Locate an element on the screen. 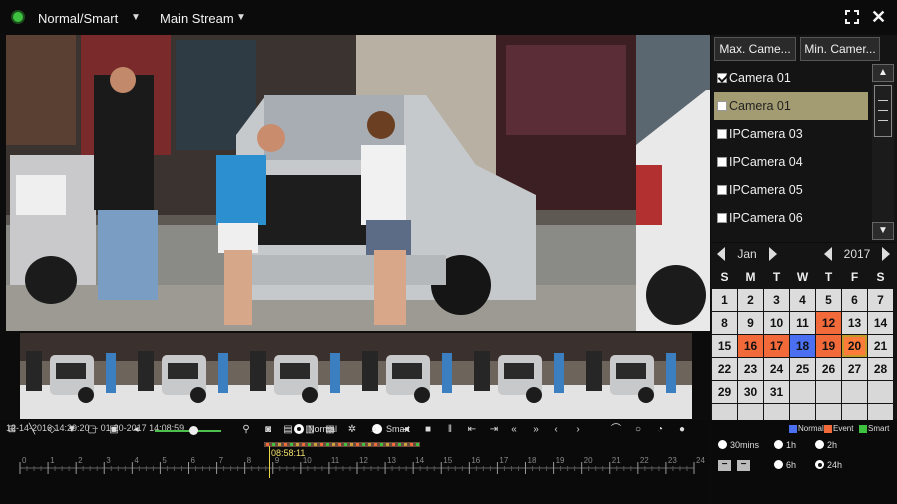 This screenshot has width=897, height=504. calendar-day: 26 is located at coordinates (828, 369).